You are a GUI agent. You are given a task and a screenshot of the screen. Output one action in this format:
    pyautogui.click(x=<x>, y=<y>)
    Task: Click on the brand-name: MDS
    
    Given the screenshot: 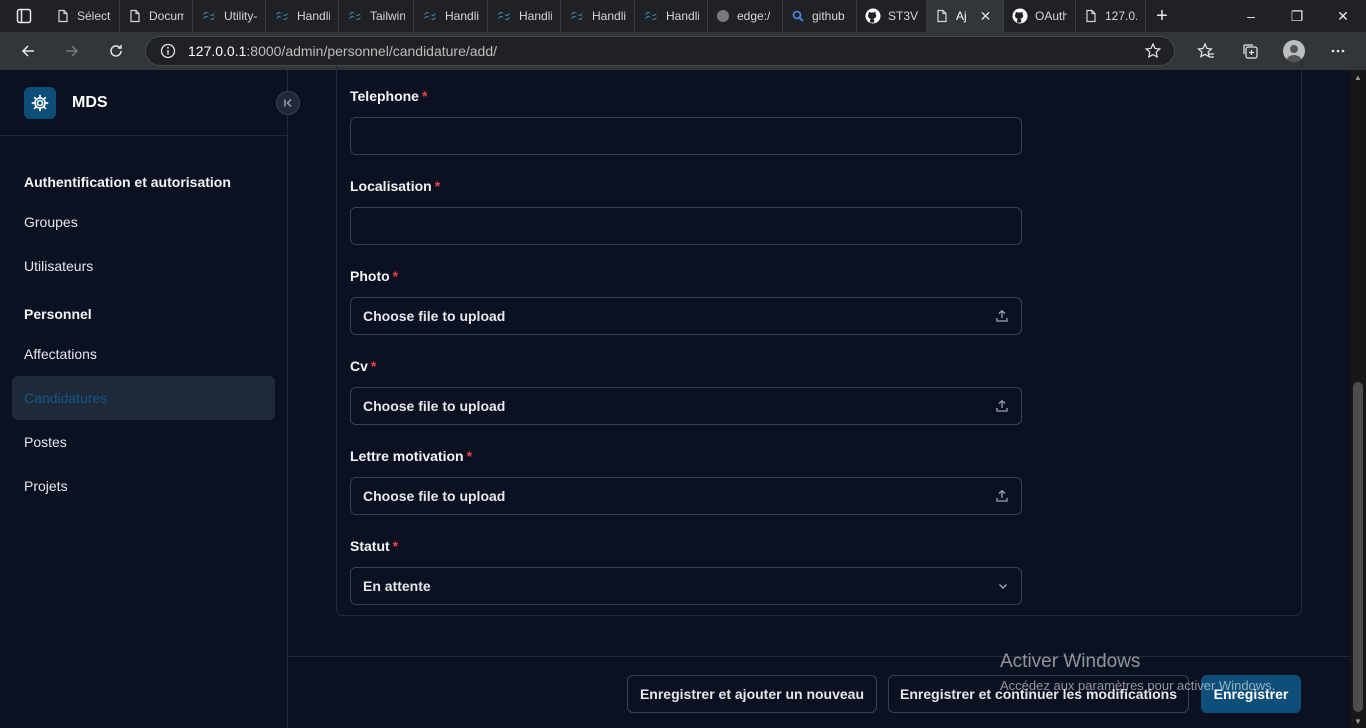 What is the action you would take?
    pyautogui.click(x=90, y=102)
    